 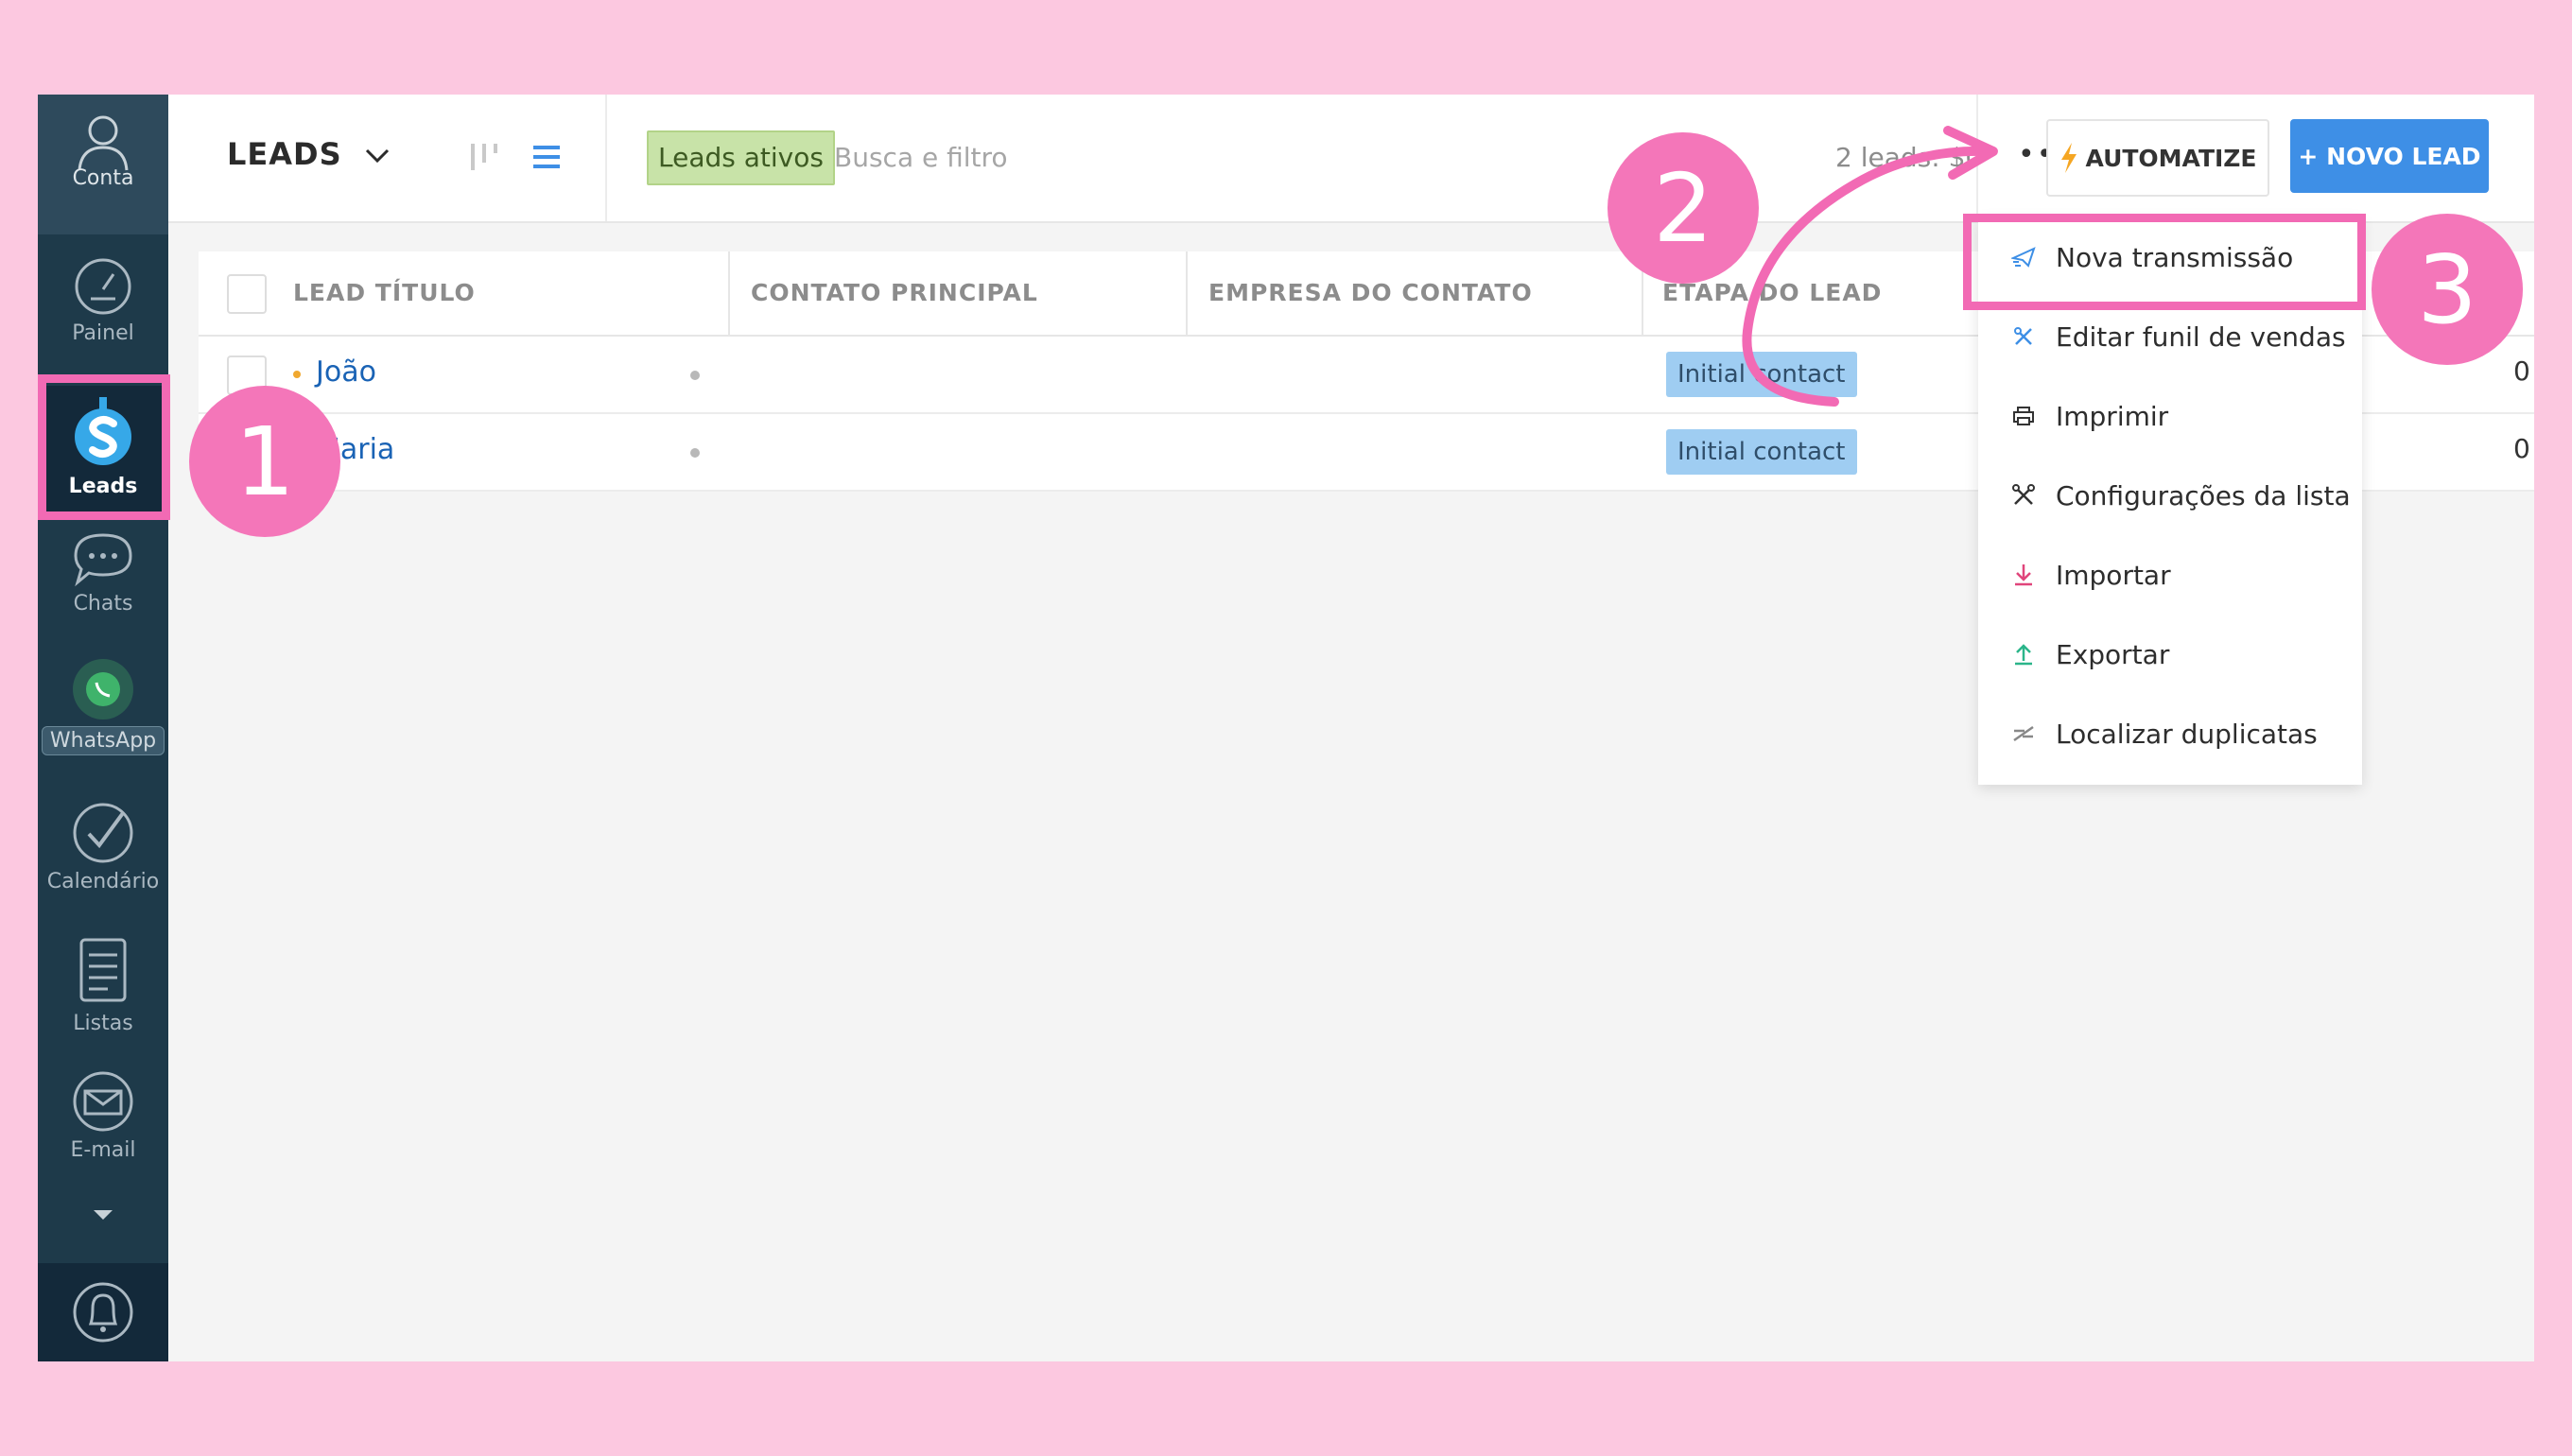 What do you see at coordinates (2023, 416) in the screenshot?
I see `printer-icon` at bounding box center [2023, 416].